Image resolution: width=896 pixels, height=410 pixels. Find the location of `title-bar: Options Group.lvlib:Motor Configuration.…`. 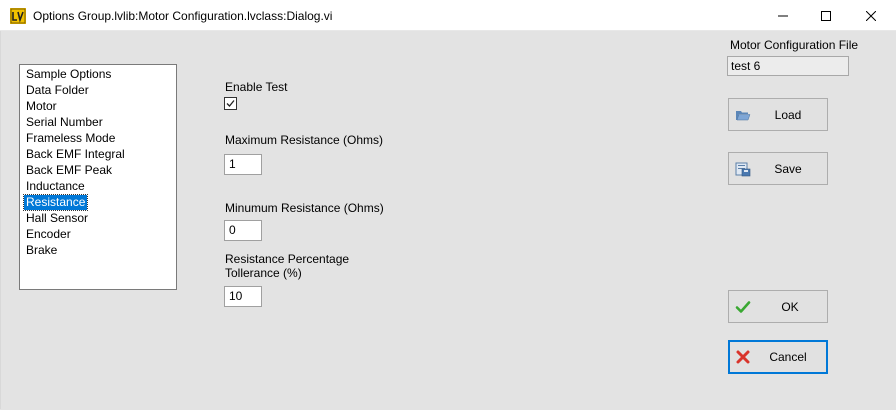

title-bar: Options Group.lvlib:Motor Configuration.… is located at coordinates (448, 15).